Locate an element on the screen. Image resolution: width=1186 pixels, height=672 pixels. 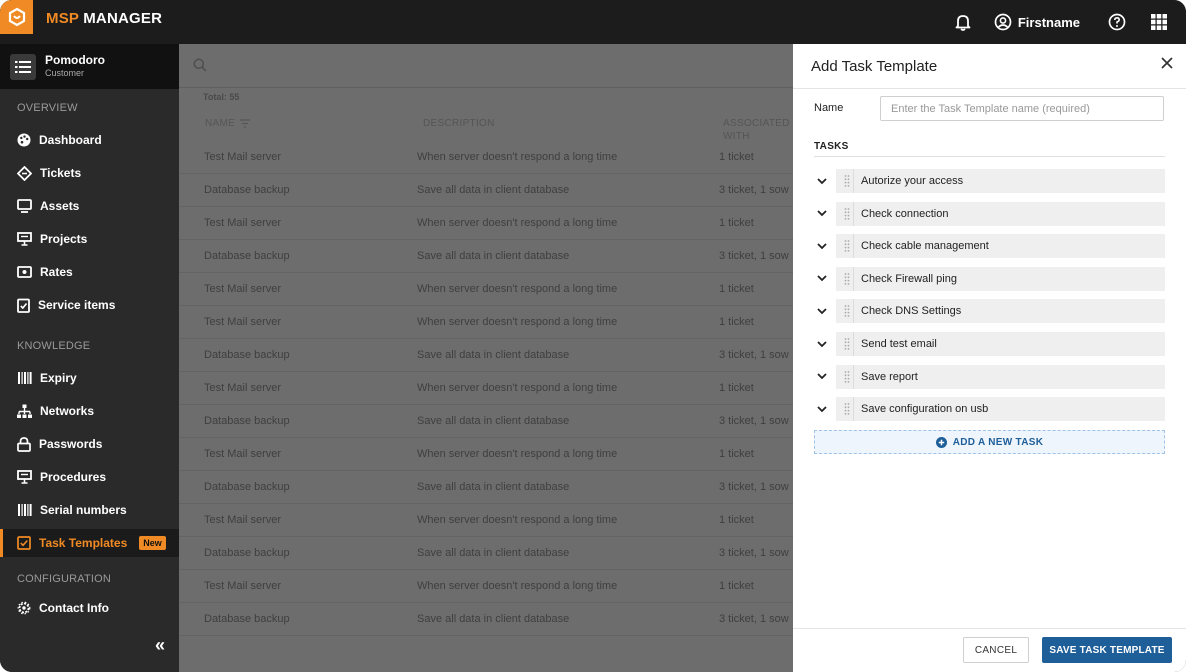
template-name-input is located at coordinates (1022, 108).